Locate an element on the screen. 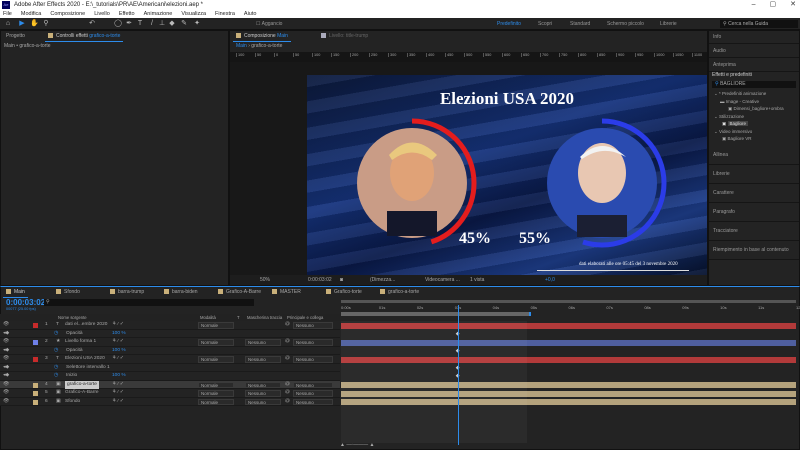  tab-layer: Livello: title-trump is located at coordinates (344, 36).